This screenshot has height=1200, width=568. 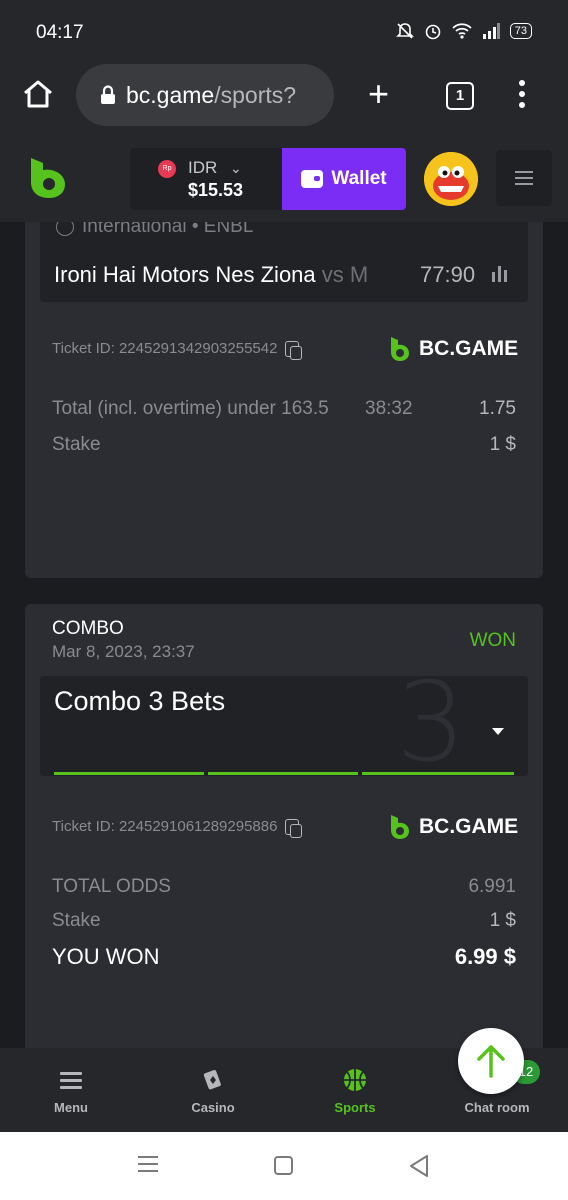 What do you see at coordinates (203, 167) in the screenshot?
I see `currency-code: IDR` at bounding box center [203, 167].